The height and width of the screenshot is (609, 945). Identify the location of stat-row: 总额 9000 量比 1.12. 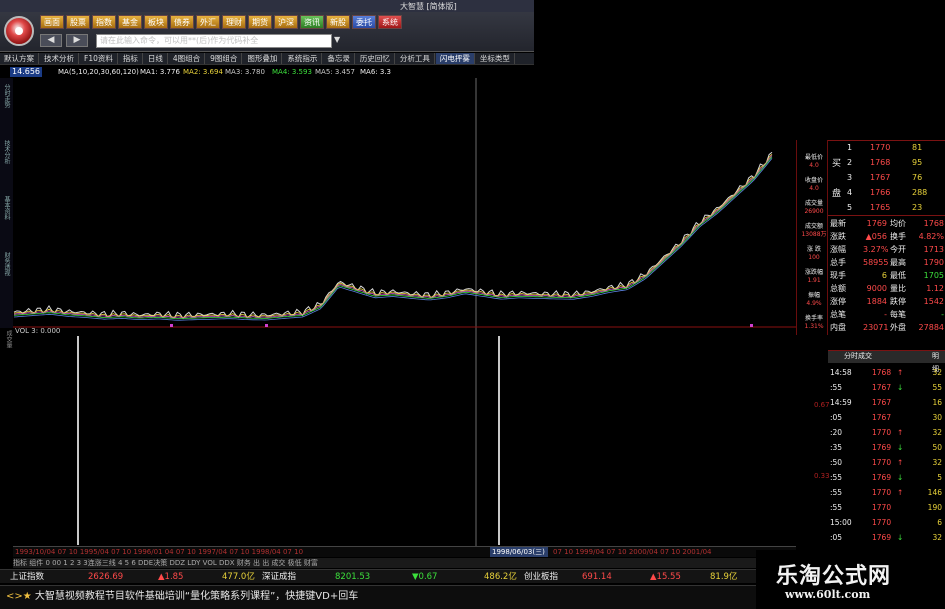
(886, 289).